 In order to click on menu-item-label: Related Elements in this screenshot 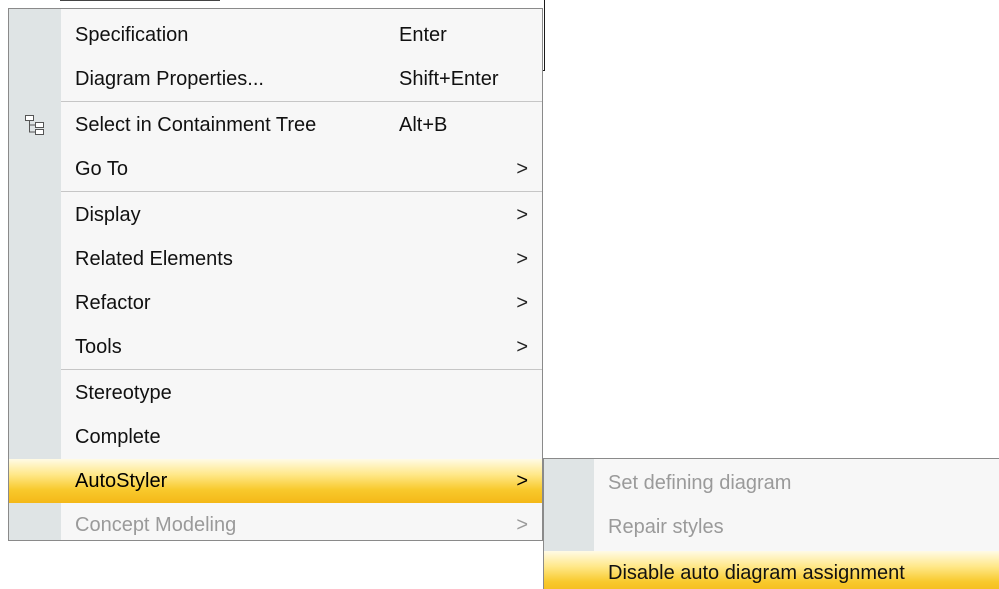, I will do `click(154, 259)`.